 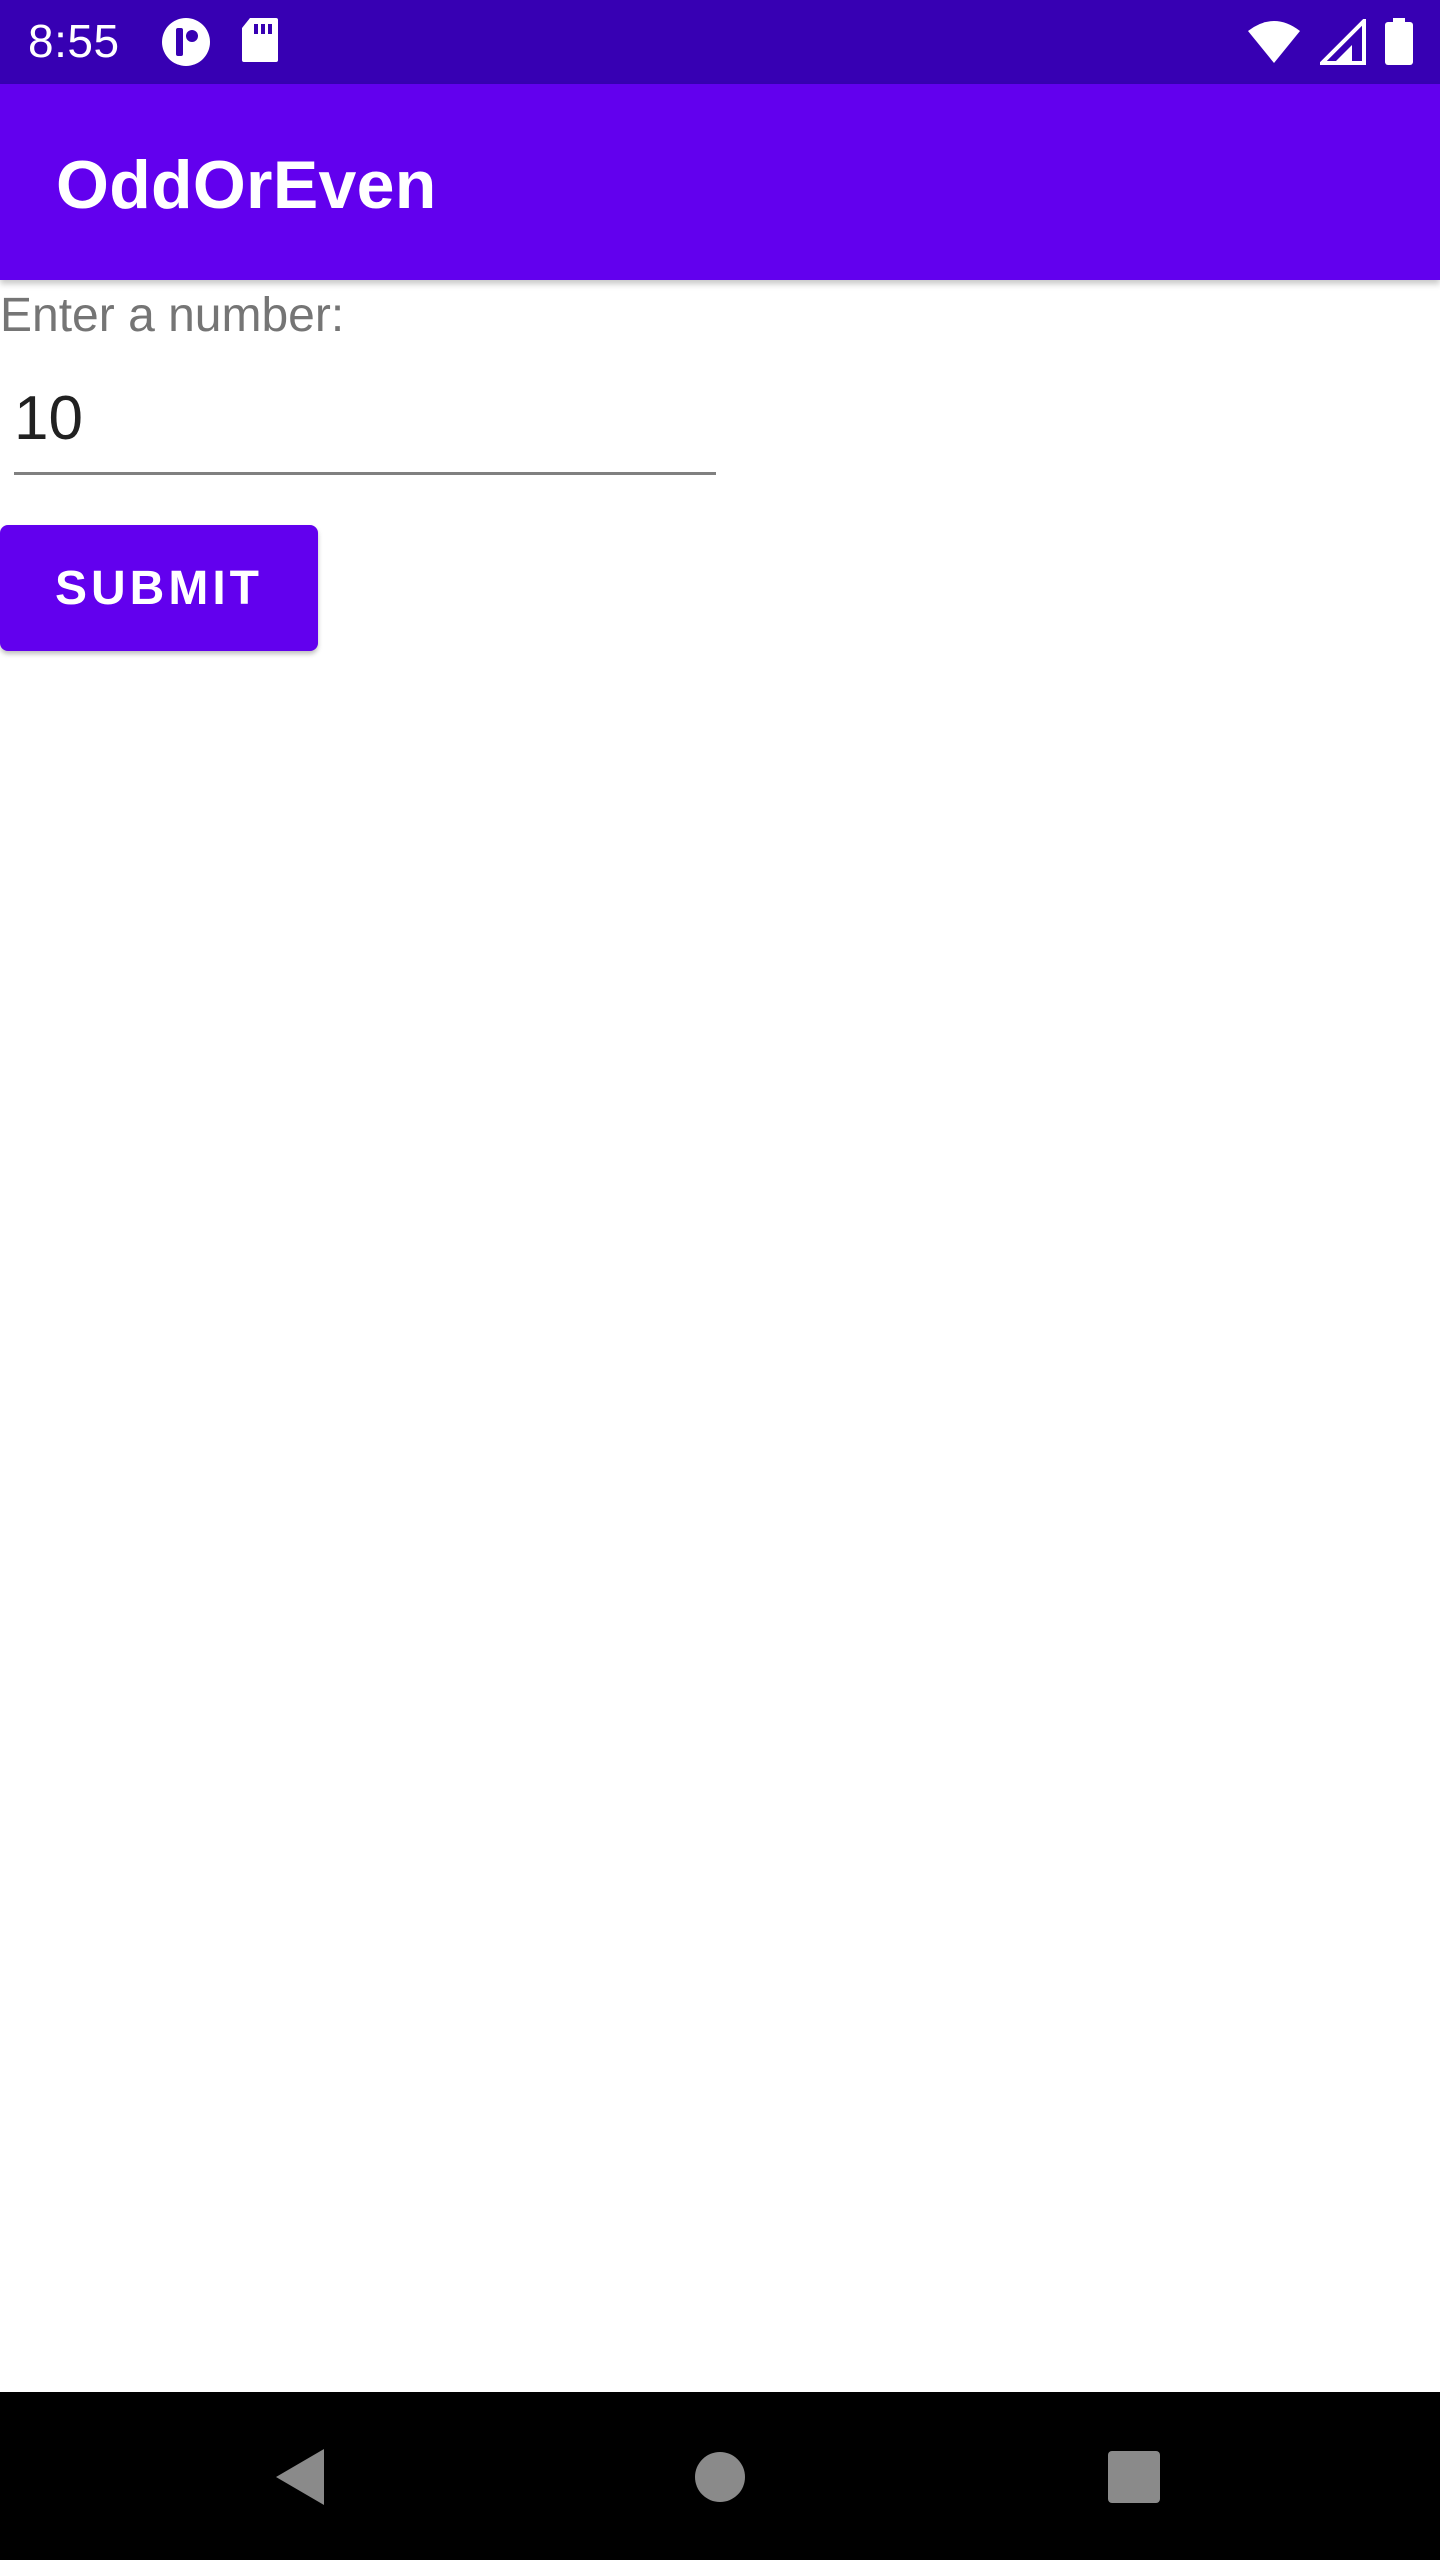 What do you see at coordinates (1341, 43) in the screenshot?
I see `cell-signal-icon` at bounding box center [1341, 43].